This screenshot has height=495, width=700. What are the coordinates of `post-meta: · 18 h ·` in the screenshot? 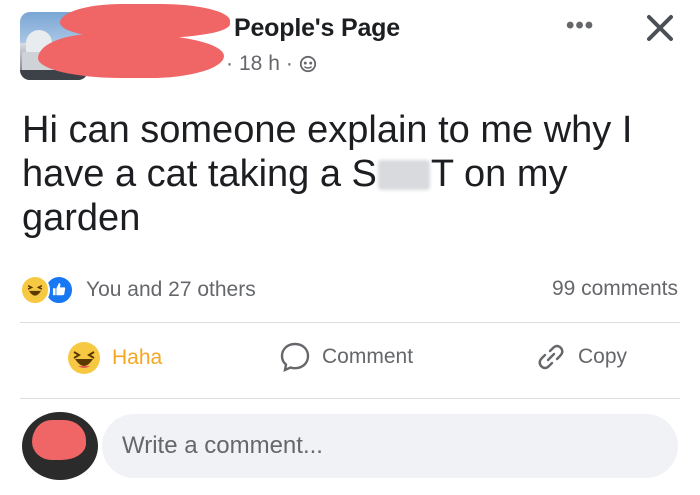 It's located at (271, 64).